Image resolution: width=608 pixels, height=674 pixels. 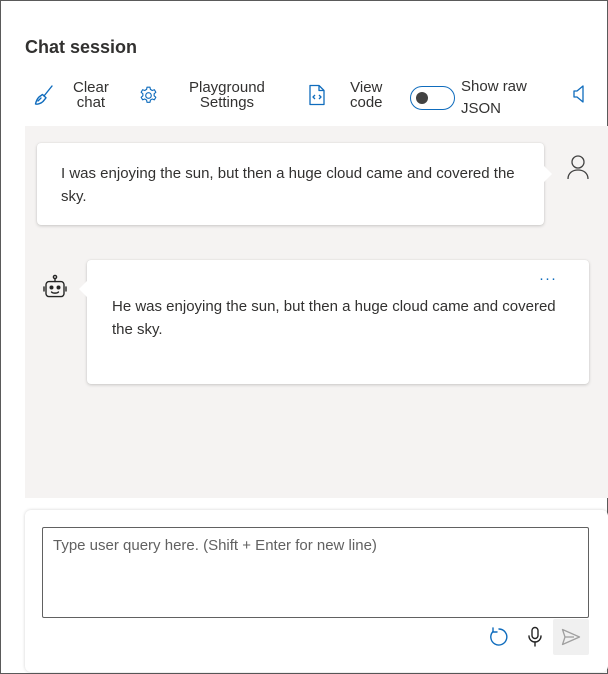 What do you see at coordinates (481, 108) in the screenshot?
I see `show-raw-json-label-line2: JSON` at bounding box center [481, 108].